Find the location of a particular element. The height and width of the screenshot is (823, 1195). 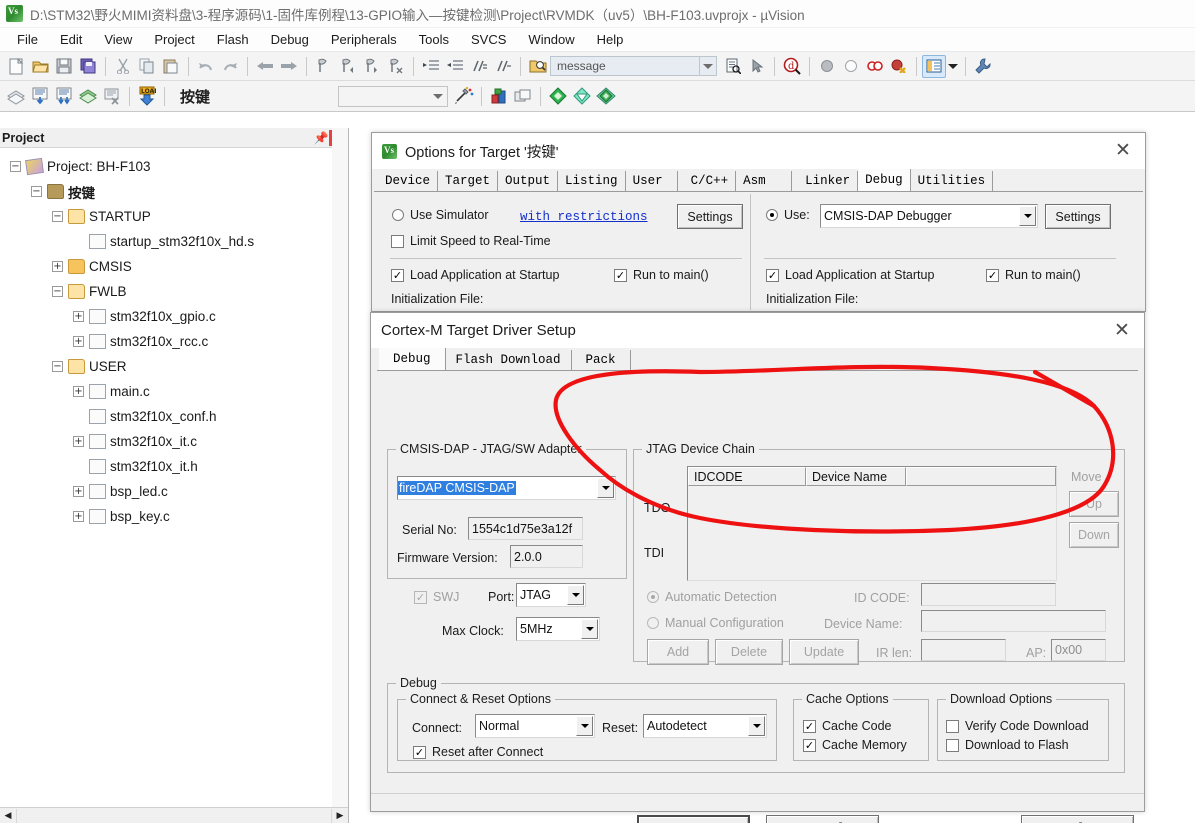

connect-select: Normal is located at coordinates (535, 726).